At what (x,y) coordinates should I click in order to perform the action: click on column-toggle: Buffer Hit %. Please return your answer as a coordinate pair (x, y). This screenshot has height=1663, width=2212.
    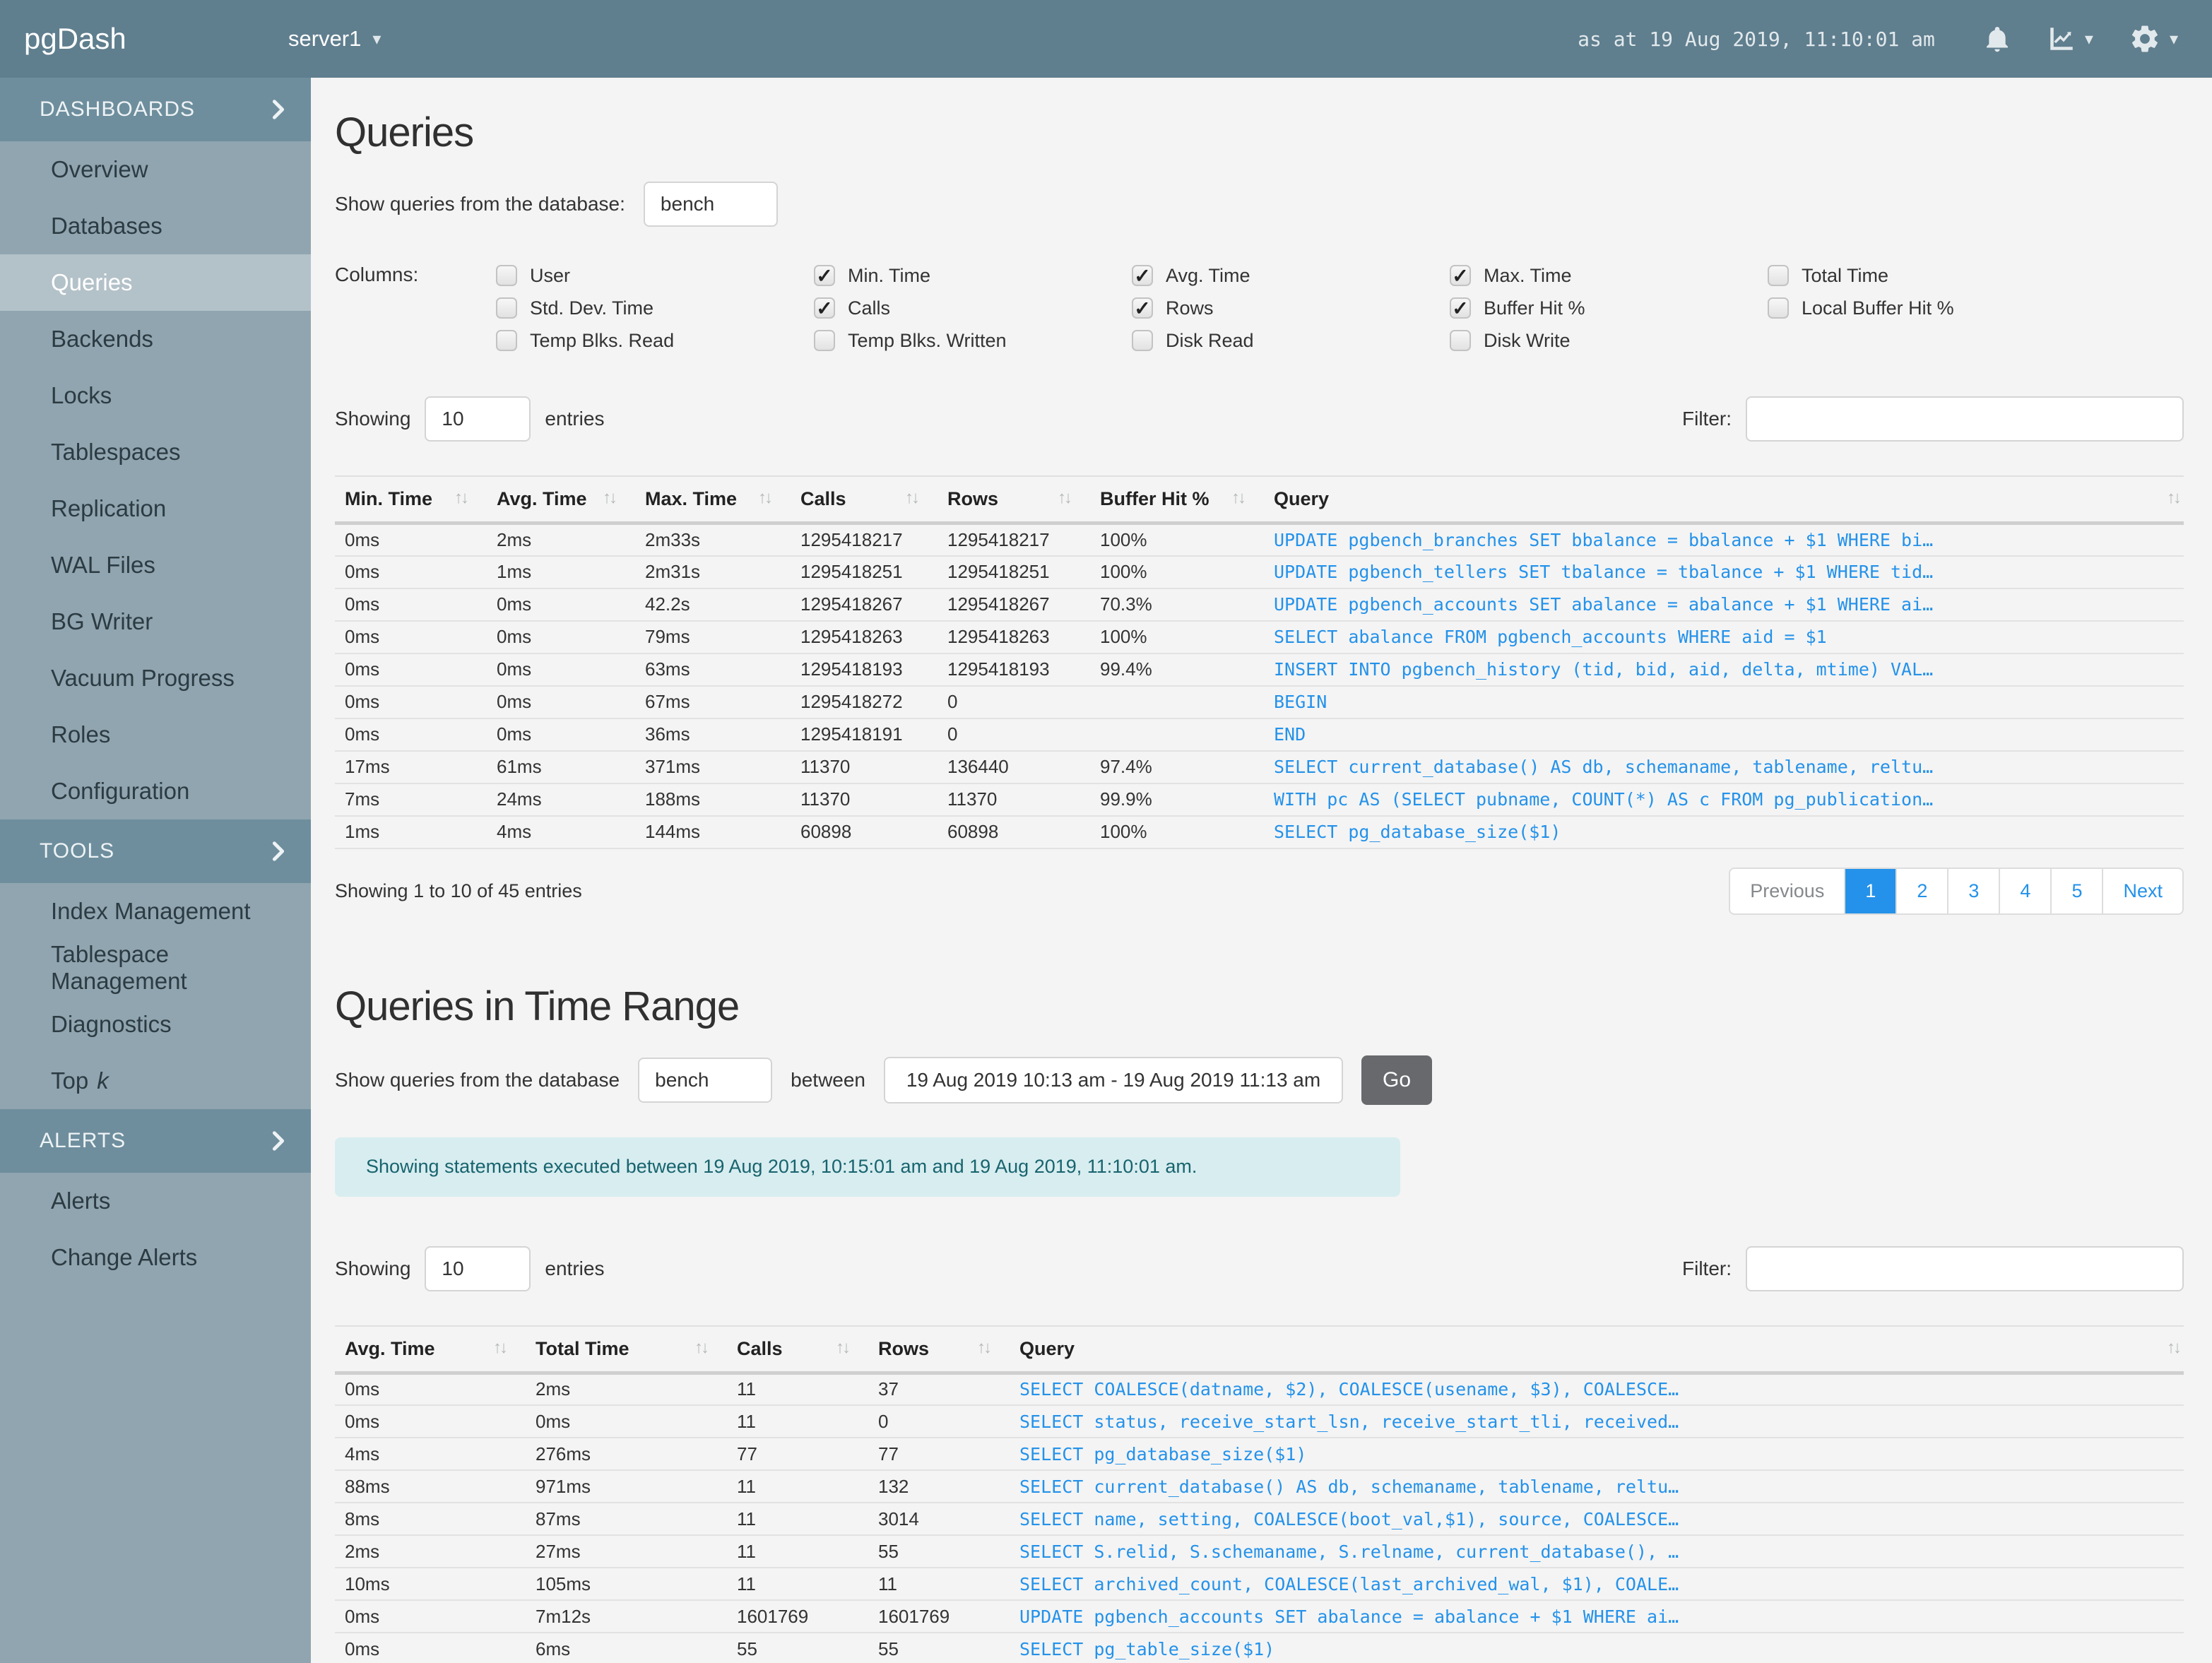
    Looking at the image, I should click on (1609, 309).